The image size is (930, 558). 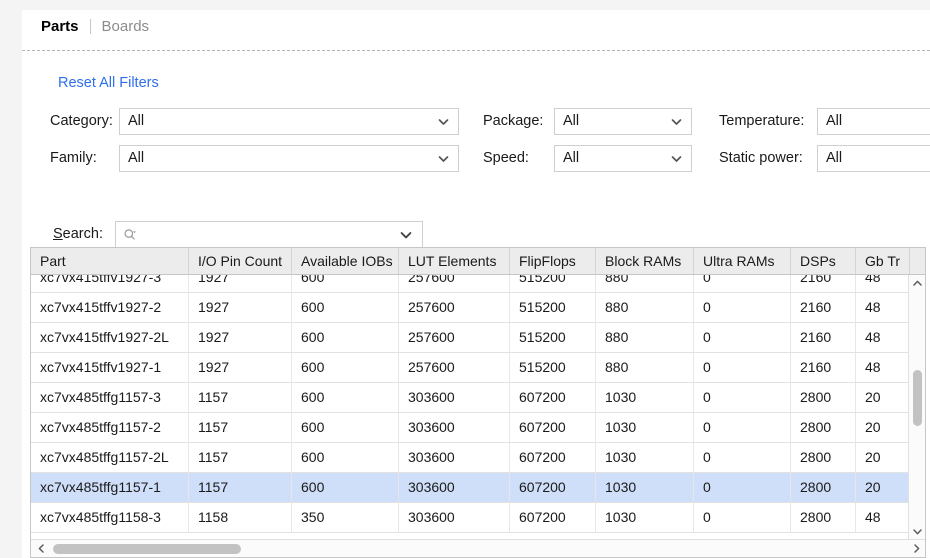 What do you see at coordinates (240, 517) in the screenshot?
I see `table-cell: 1158` at bounding box center [240, 517].